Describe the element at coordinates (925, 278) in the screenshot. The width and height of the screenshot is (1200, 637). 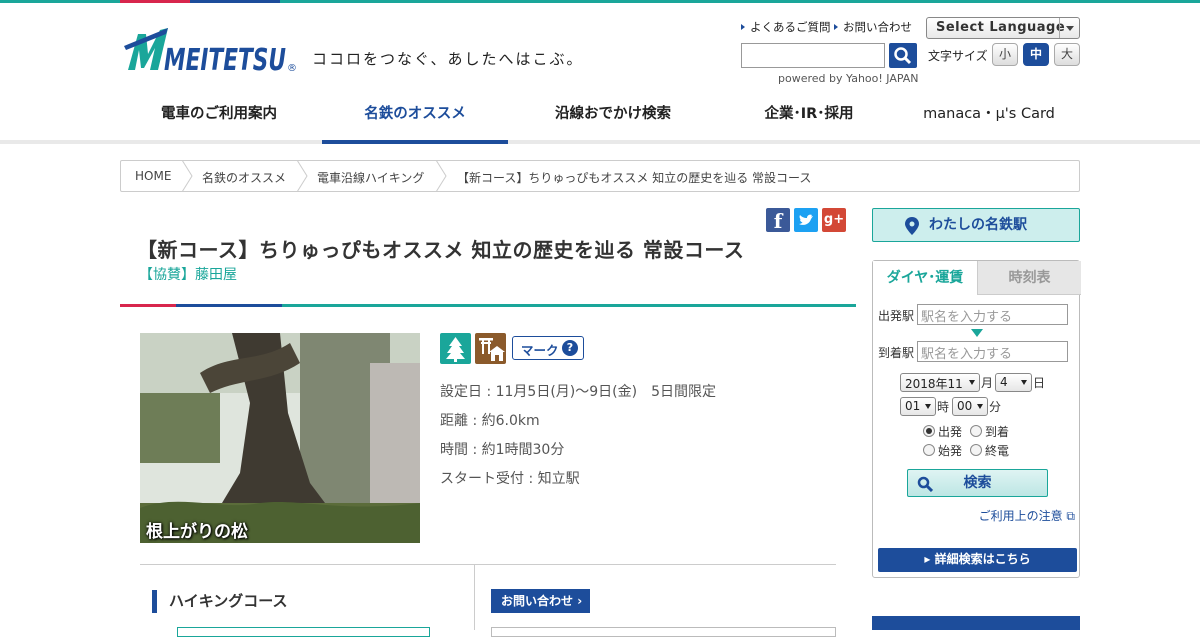
I see `tab-timetable-fare: ダイヤ･運賃` at that location.